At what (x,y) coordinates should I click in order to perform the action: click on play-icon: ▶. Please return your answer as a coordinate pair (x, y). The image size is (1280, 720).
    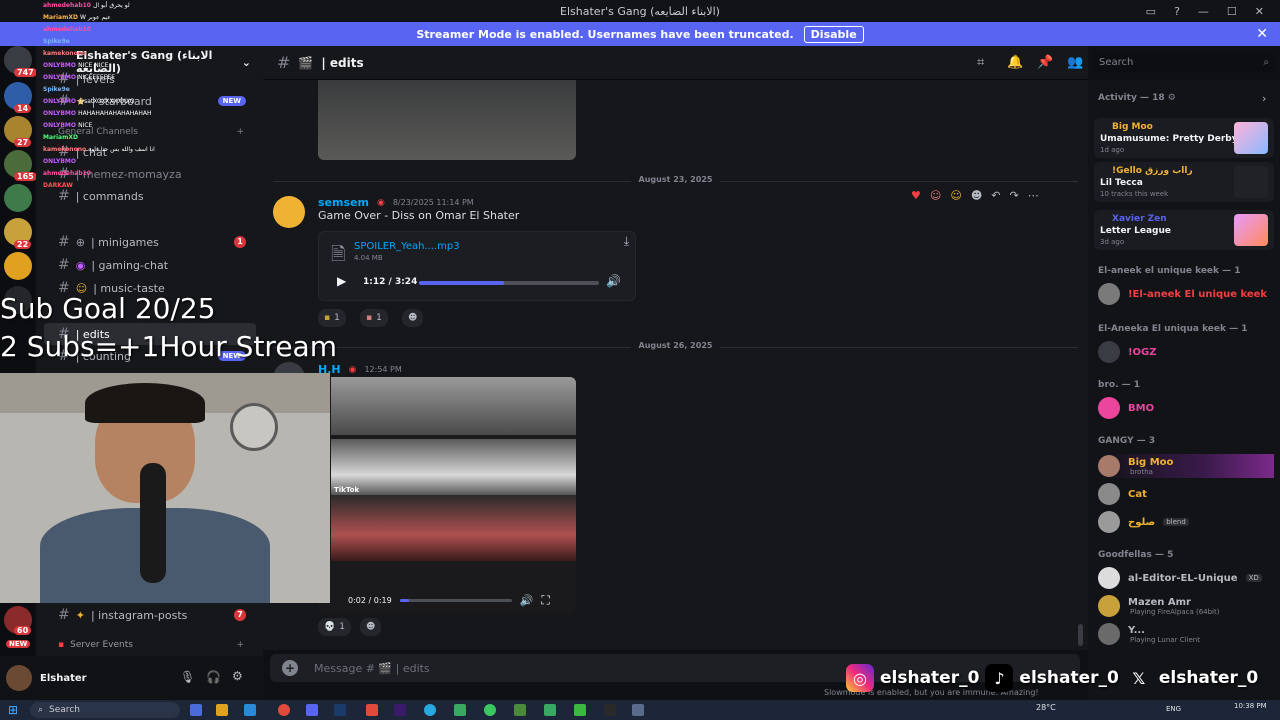
    Looking at the image, I should click on (341, 281).